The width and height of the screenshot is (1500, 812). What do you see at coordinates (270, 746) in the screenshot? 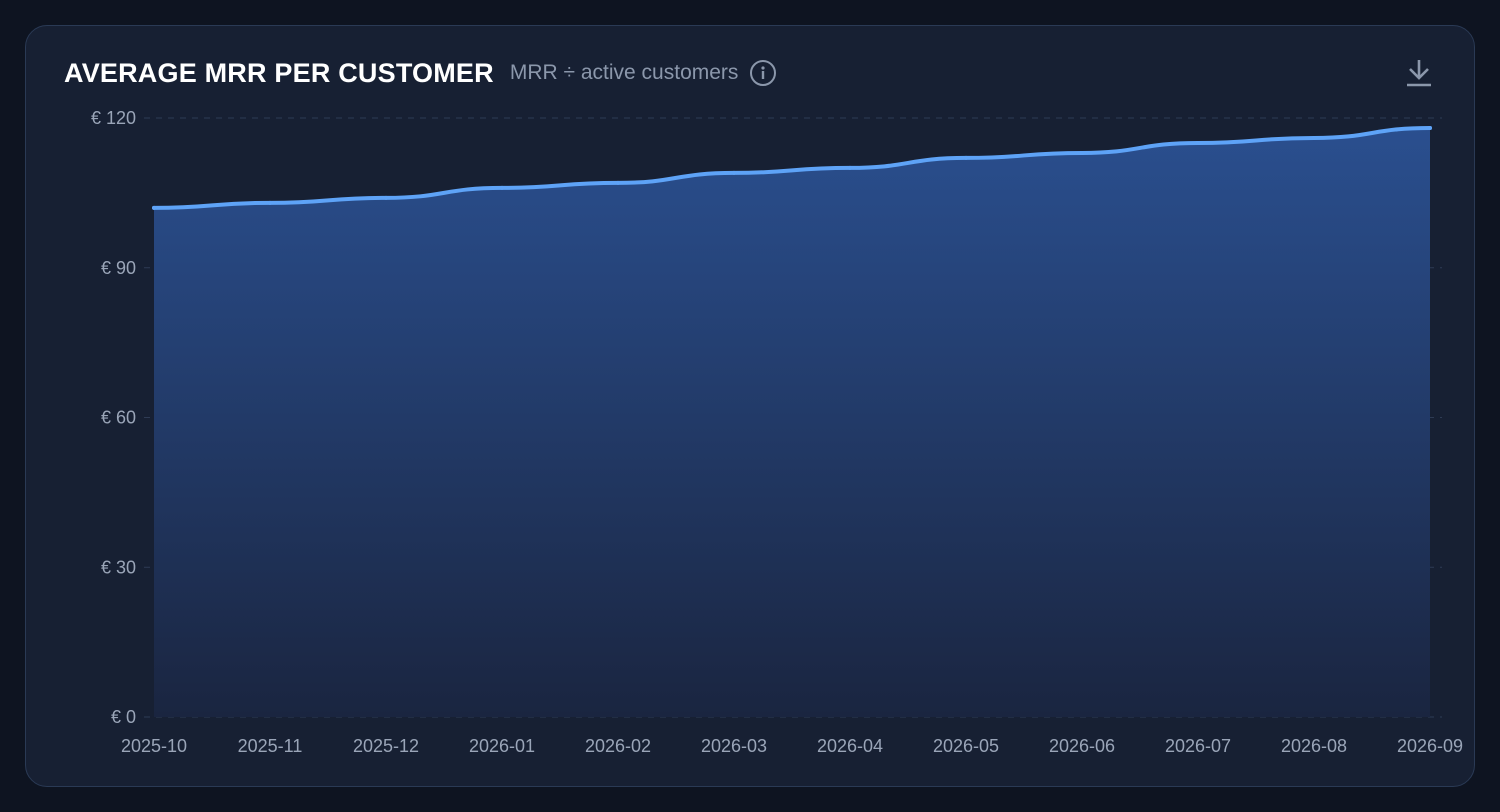
I see `x-tick-label: 2025-11` at bounding box center [270, 746].